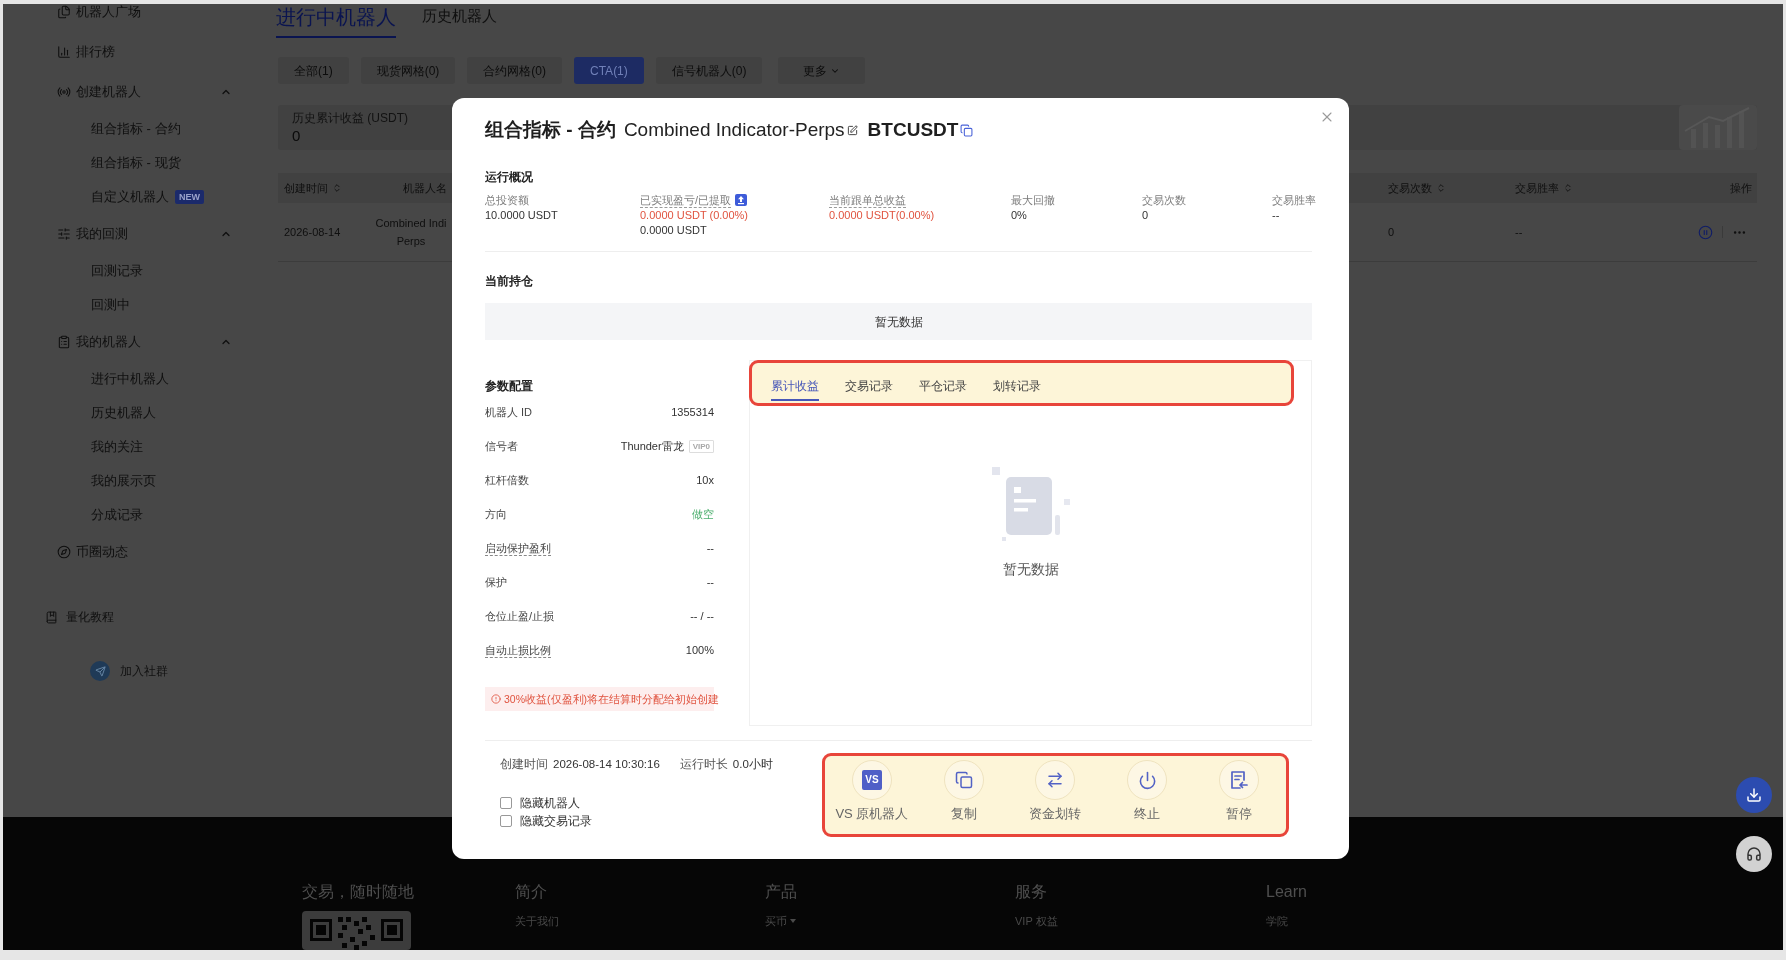 Image resolution: width=1786 pixels, height=960 pixels. What do you see at coordinates (312, 232) in the screenshot?
I see `table-cell-text: 2026-08-14` at bounding box center [312, 232].